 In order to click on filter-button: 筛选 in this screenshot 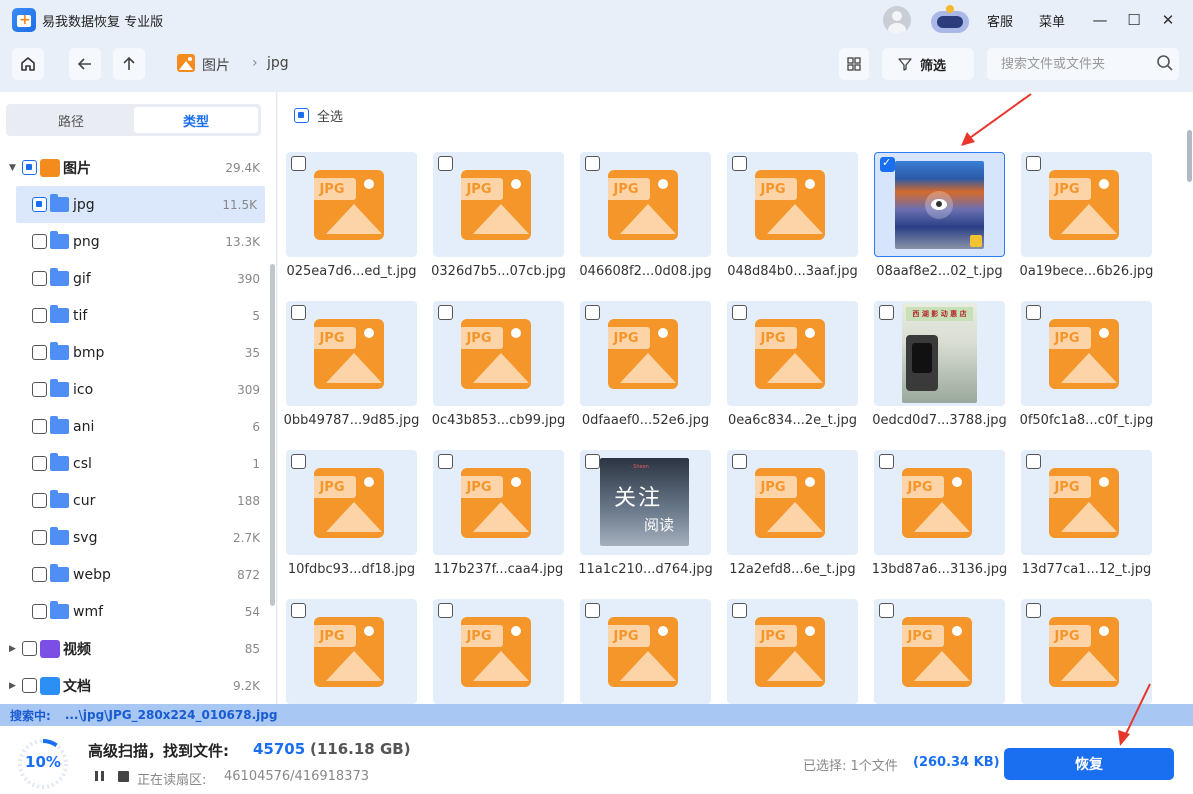, I will do `click(928, 64)`.